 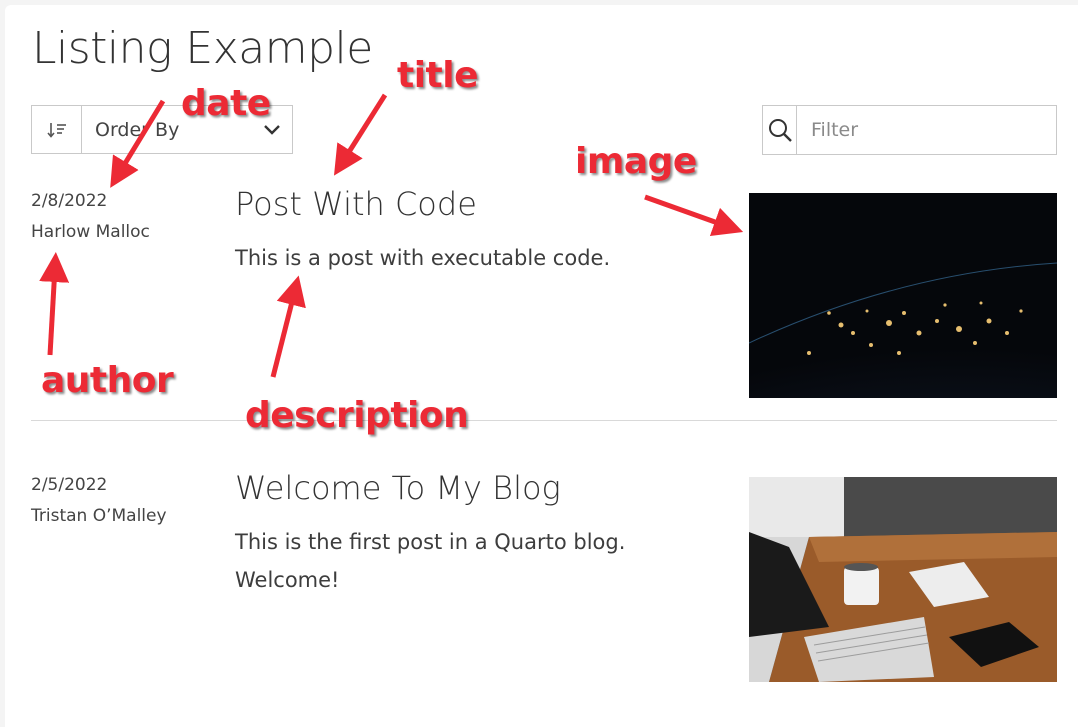 What do you see at coordinates (107, 380) in the screenshot?
I see `annotation-author: author` at bounding box center [107, 380].